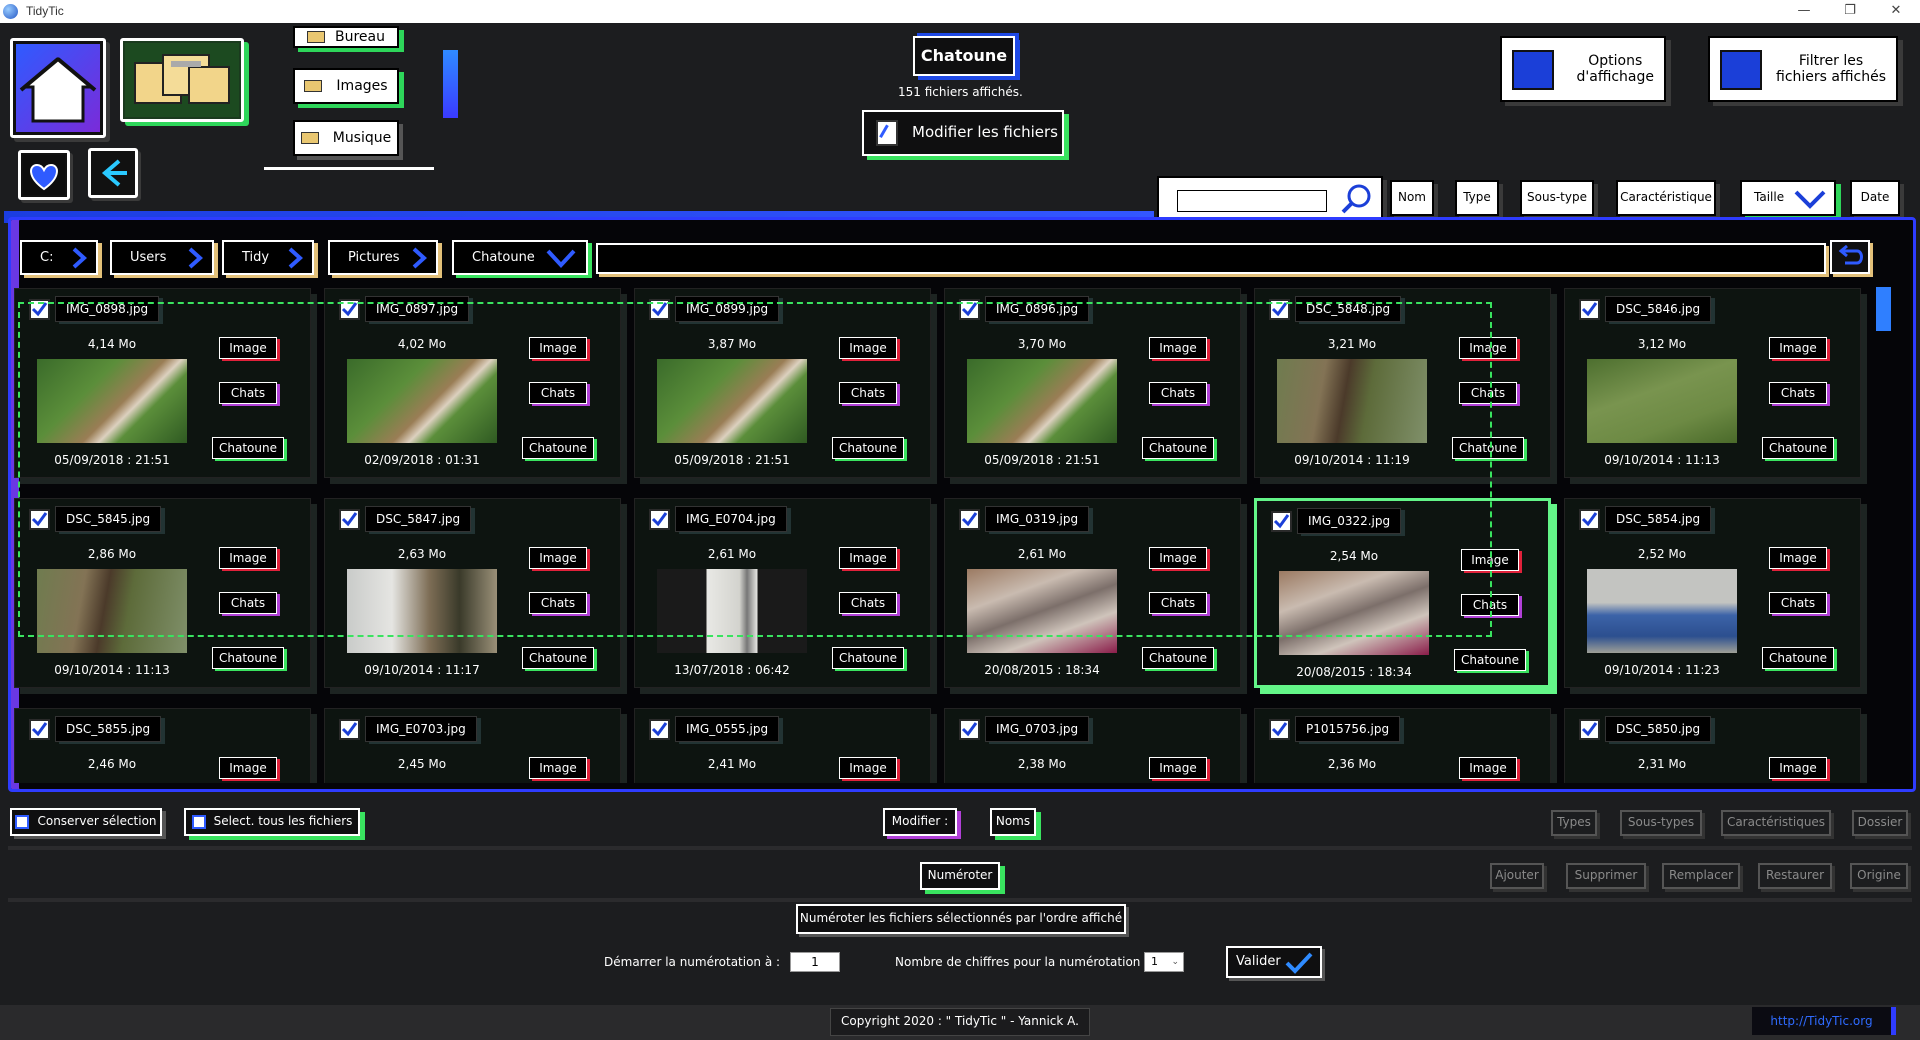 The image size is (1920, 1040). What do you see at coordinates (44, 175) in the screenshot?
I see `favorites-button` at bounding box center [44, 175].